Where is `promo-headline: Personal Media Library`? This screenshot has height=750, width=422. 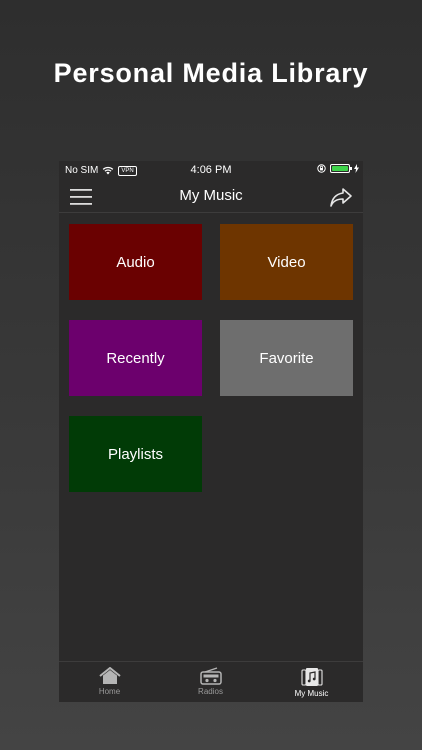 promo-headline: Personal Media Library is located at coordinates (211, 73).